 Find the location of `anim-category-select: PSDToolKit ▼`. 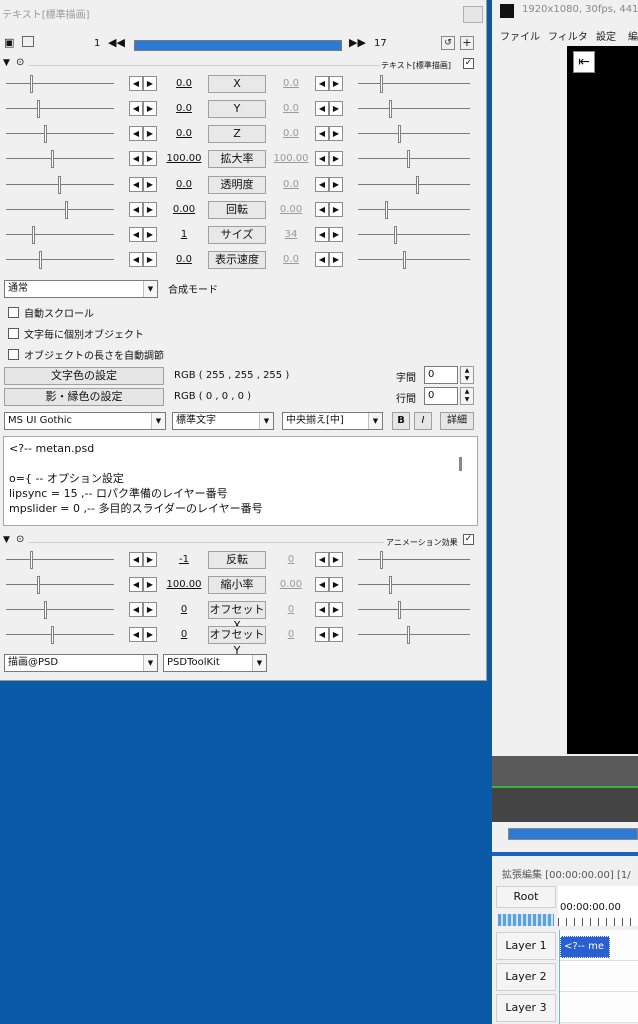

anim-category-select: PSDToolKit ▼ is located at coordinates (215, 663).